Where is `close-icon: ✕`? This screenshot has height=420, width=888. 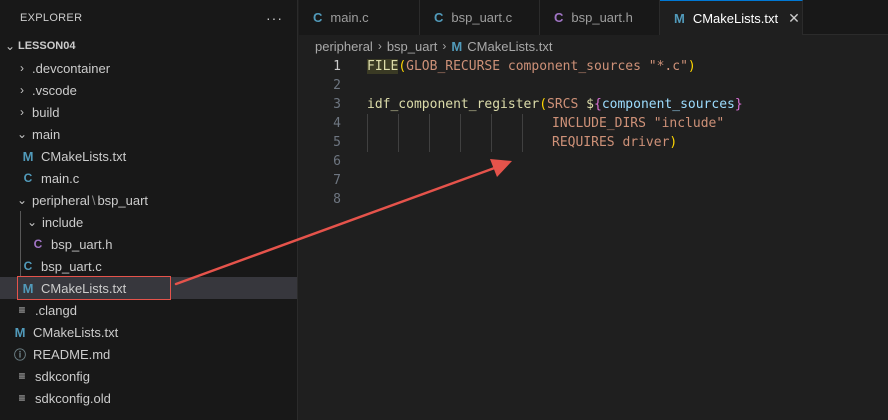 close-icon: ✕ is located at coordinates (794, 18).